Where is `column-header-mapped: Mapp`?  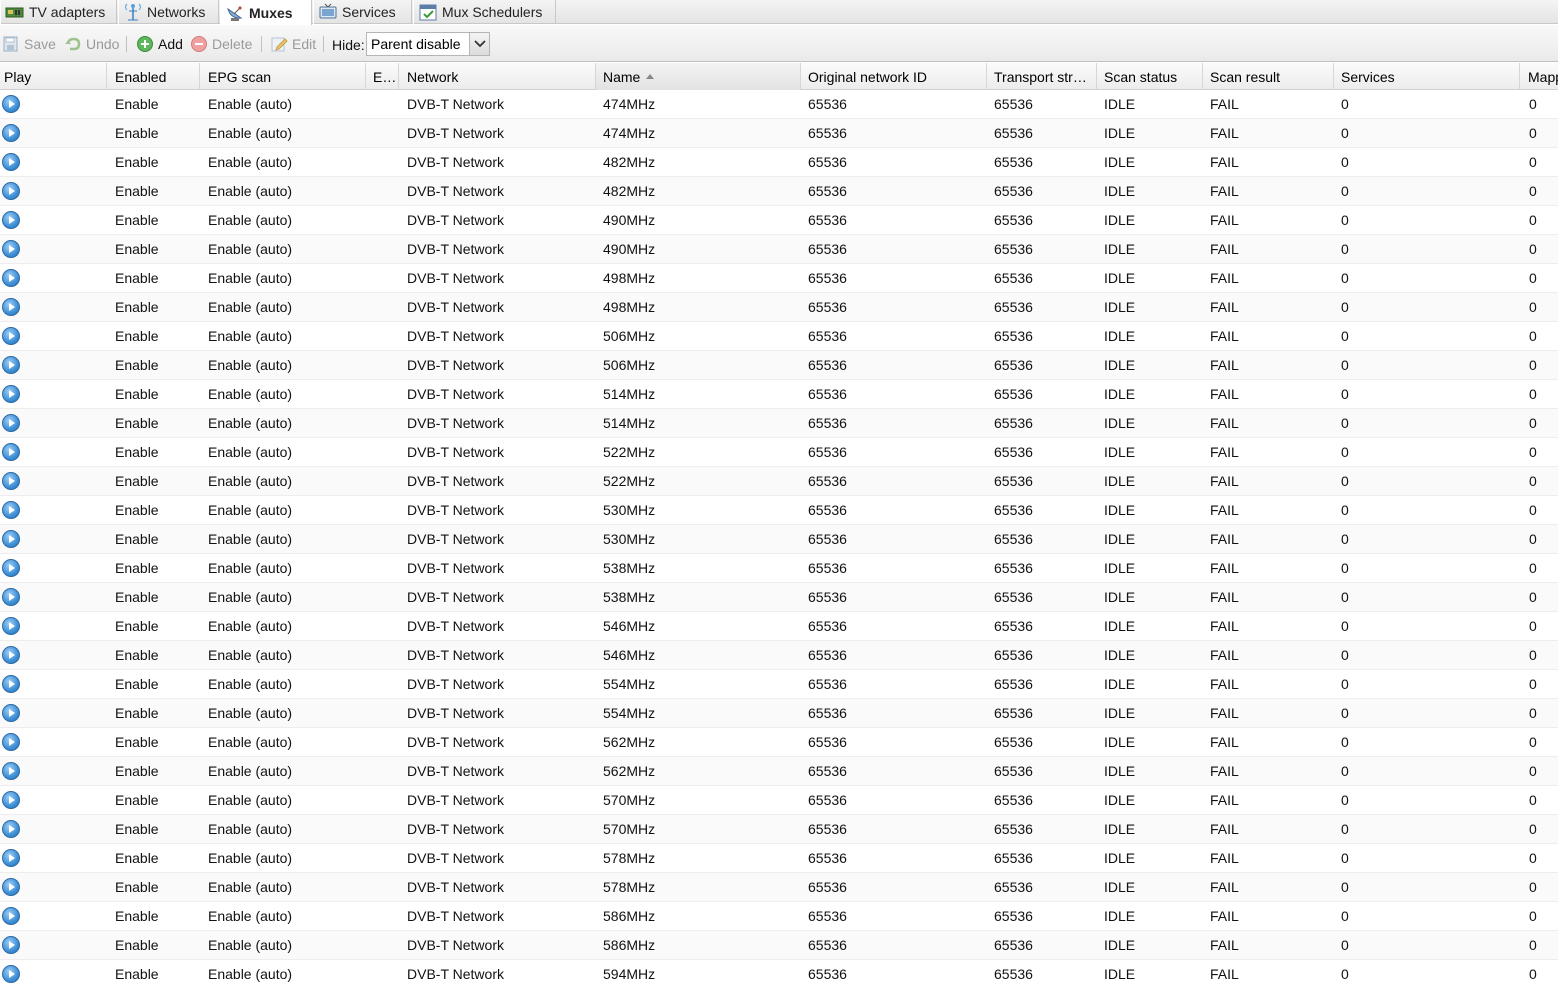 column-header-mapped: Mapp is located at coordinates (1539, 76).